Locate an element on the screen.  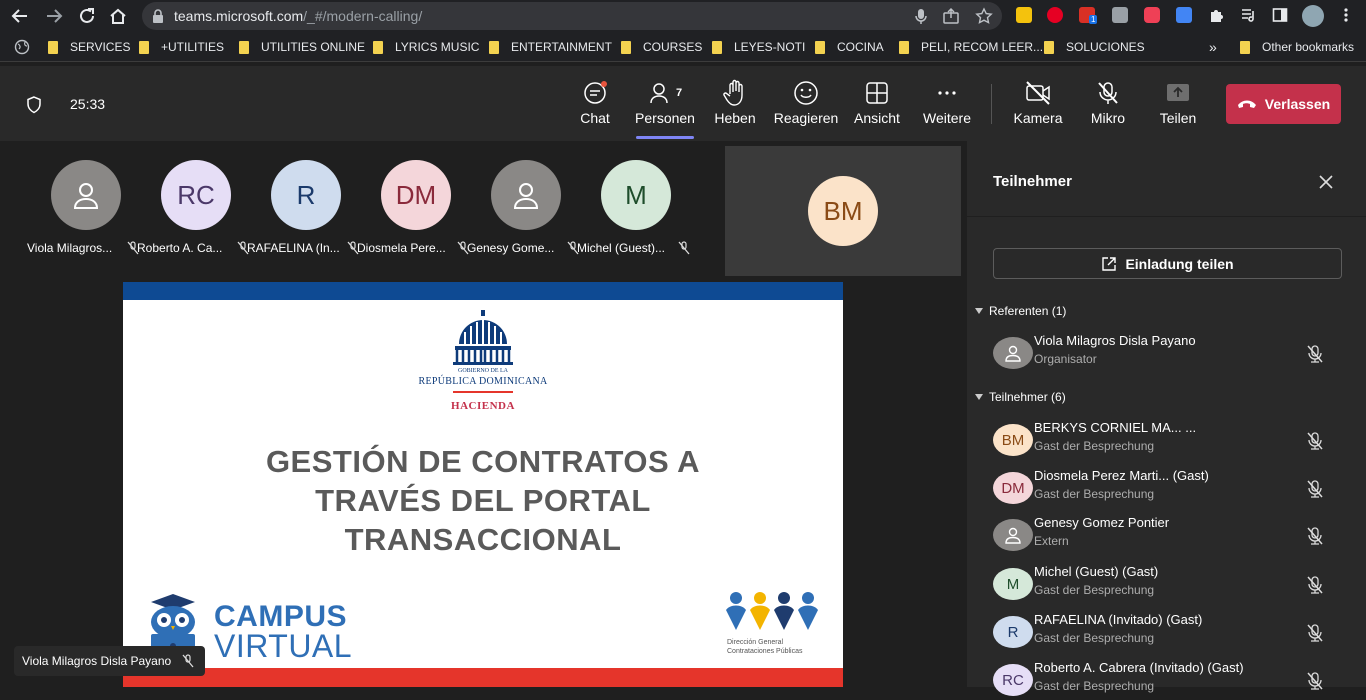
leave-button: Verlassen is located at coordinates (1283, 104).